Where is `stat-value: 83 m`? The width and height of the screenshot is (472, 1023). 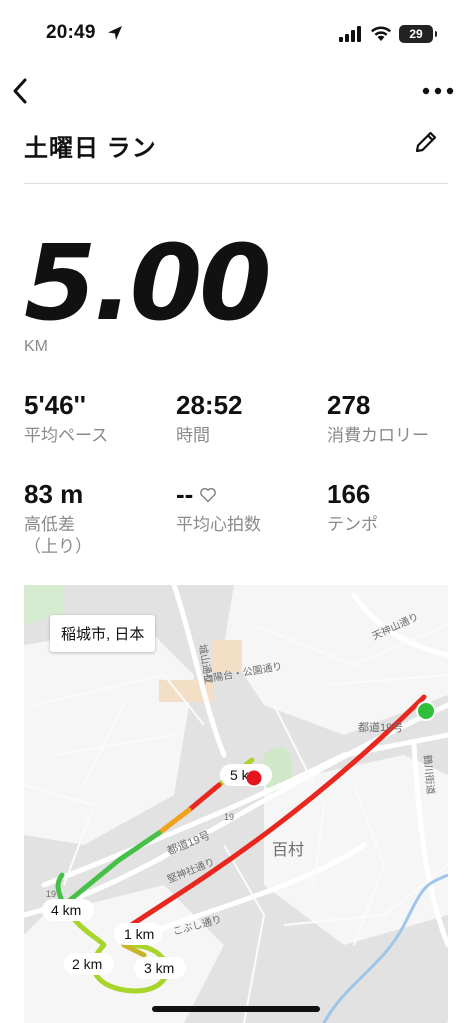 stat-value: 83 m is located at coordinates (54, 494).